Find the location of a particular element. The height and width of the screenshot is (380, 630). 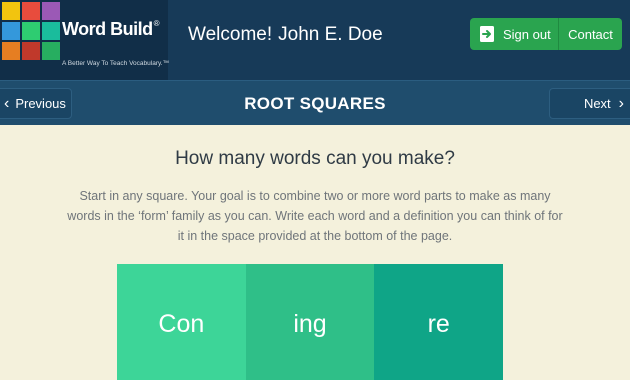

question-heading: How many words can you make? is located at coordinates (315, 158).